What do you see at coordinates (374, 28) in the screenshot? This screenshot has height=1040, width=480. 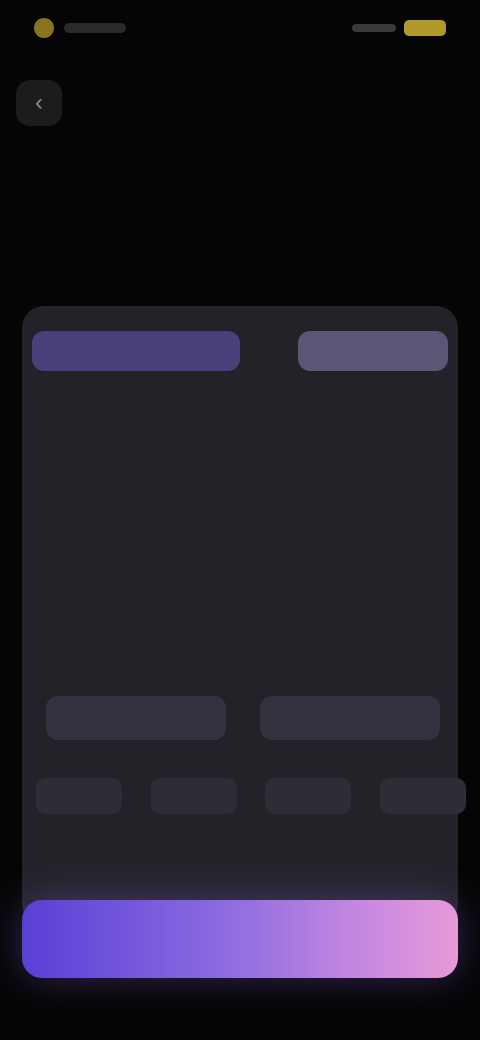 I see `signal-icon` at bounding box center [374, 28].